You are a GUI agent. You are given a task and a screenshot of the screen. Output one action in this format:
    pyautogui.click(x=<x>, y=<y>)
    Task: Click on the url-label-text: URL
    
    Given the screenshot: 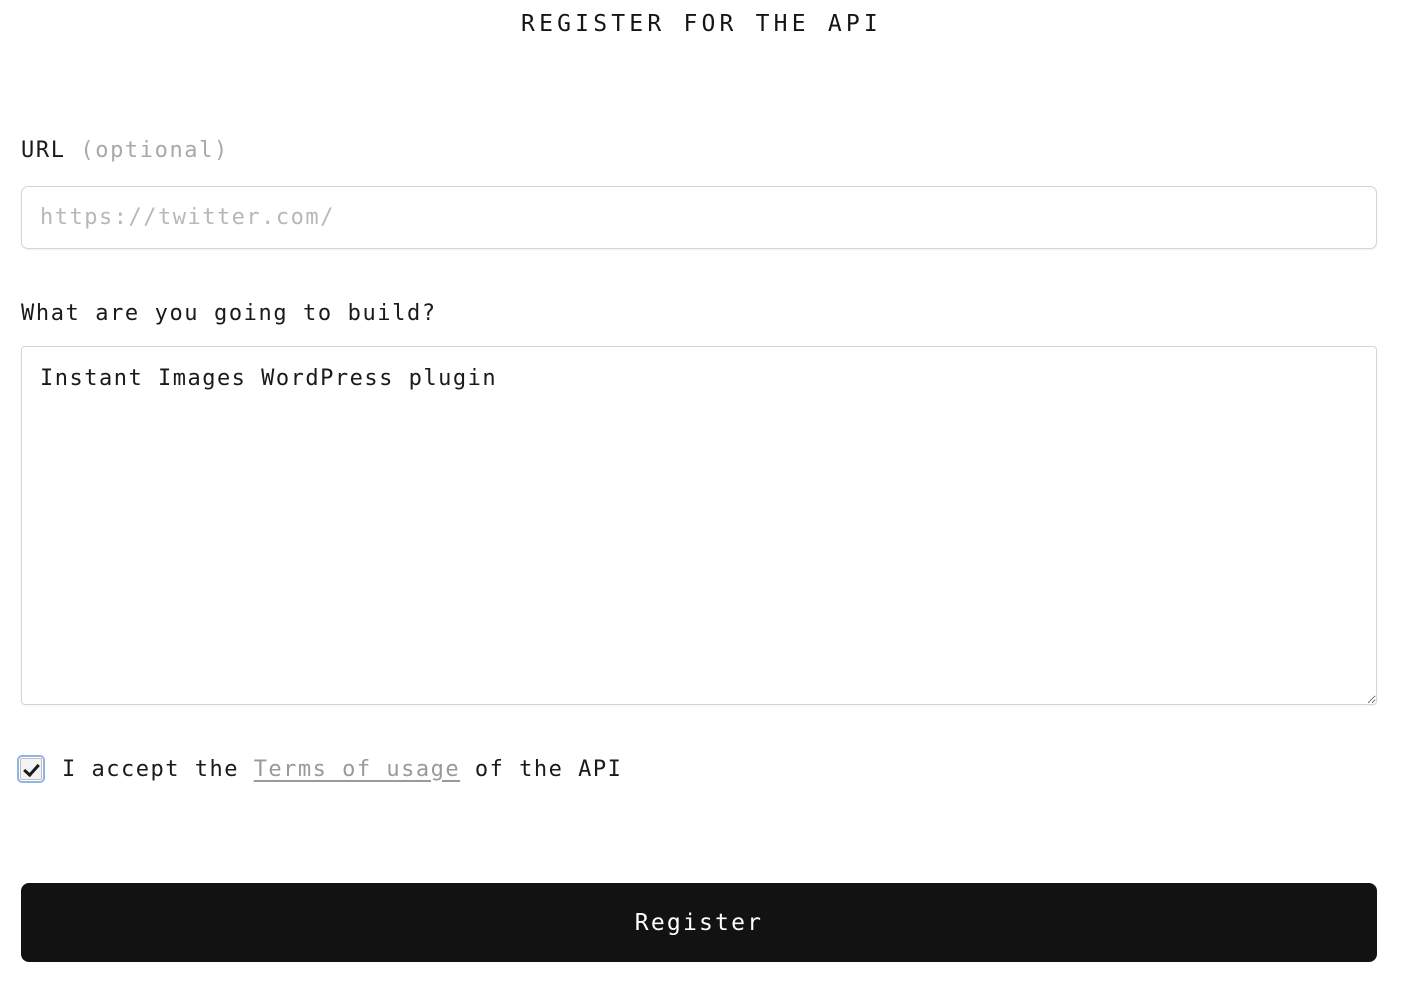 What is the action you would take?
    pyautogui.click(x=43, y=150)
    